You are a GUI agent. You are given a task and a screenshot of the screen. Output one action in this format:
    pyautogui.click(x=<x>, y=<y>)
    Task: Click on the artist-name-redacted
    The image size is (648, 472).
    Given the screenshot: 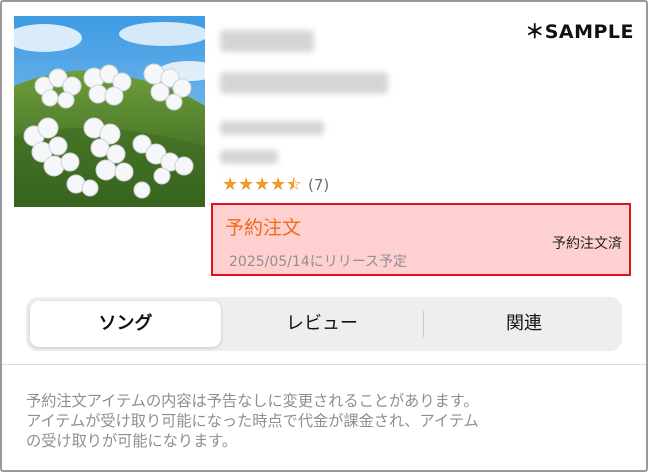 What is the action you would take?
    pyautogui.click(x=267, y=41)
    